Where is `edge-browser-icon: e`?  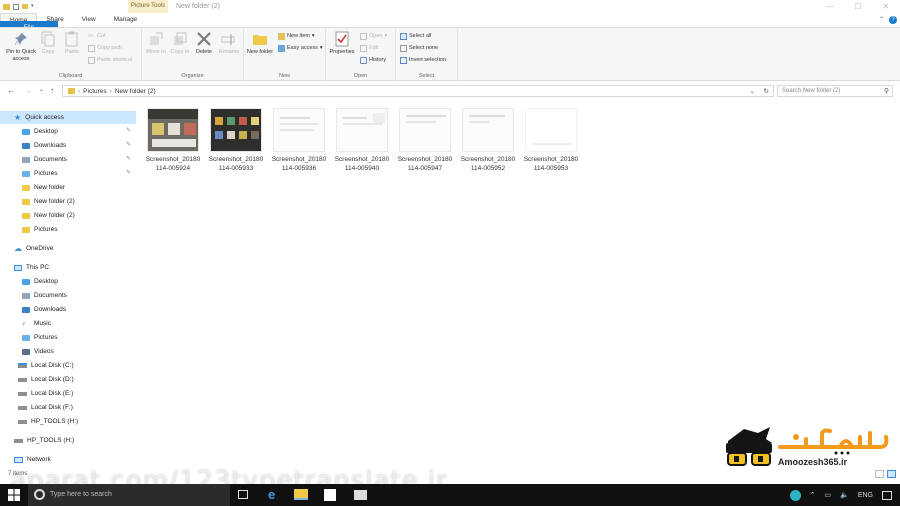
edge-browser-icon: e is located at coordinates (271, 494).